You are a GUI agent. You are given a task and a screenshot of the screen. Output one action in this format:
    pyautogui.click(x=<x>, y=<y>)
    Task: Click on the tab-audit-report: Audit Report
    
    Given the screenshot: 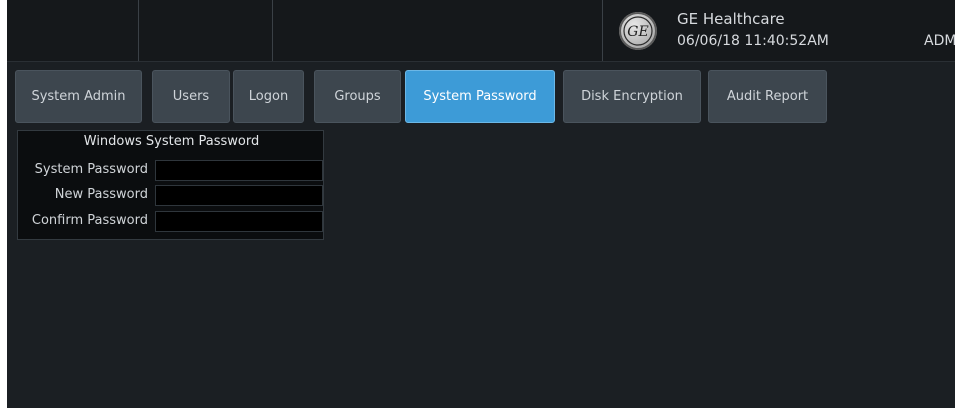 What is the action you would take?
    pyautogui.click(x=767, y=96)
    